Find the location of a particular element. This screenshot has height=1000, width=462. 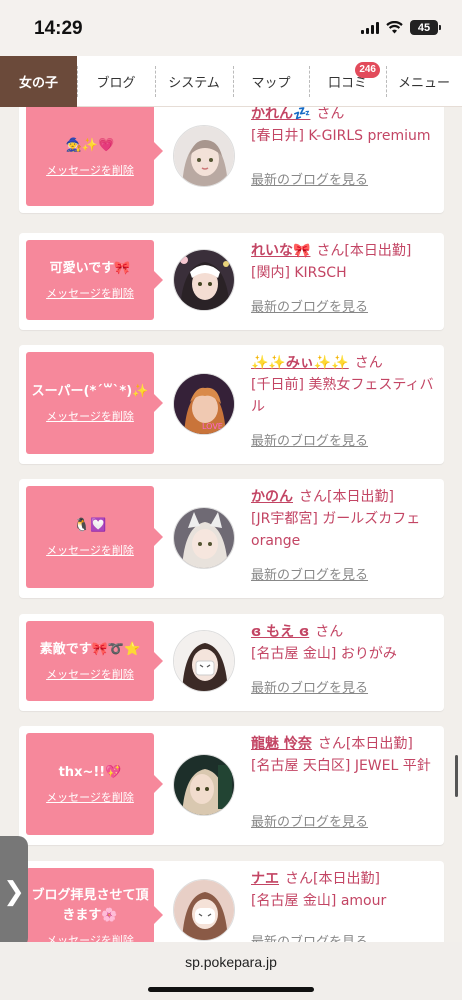

side-drawer-tab: ❯ is located at coordinates (14, 892).